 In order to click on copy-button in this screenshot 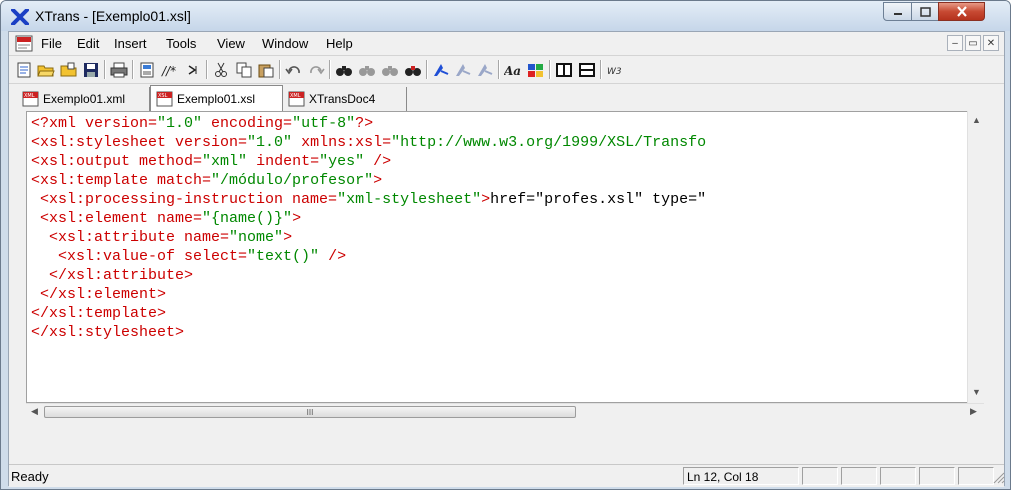, I will do `click(244, 69)`.